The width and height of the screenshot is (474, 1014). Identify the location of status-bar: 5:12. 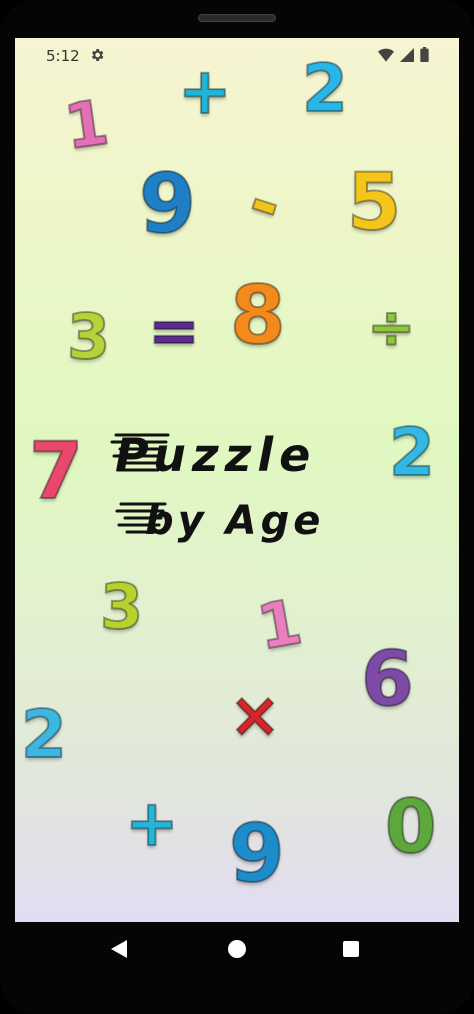
(237, 56).